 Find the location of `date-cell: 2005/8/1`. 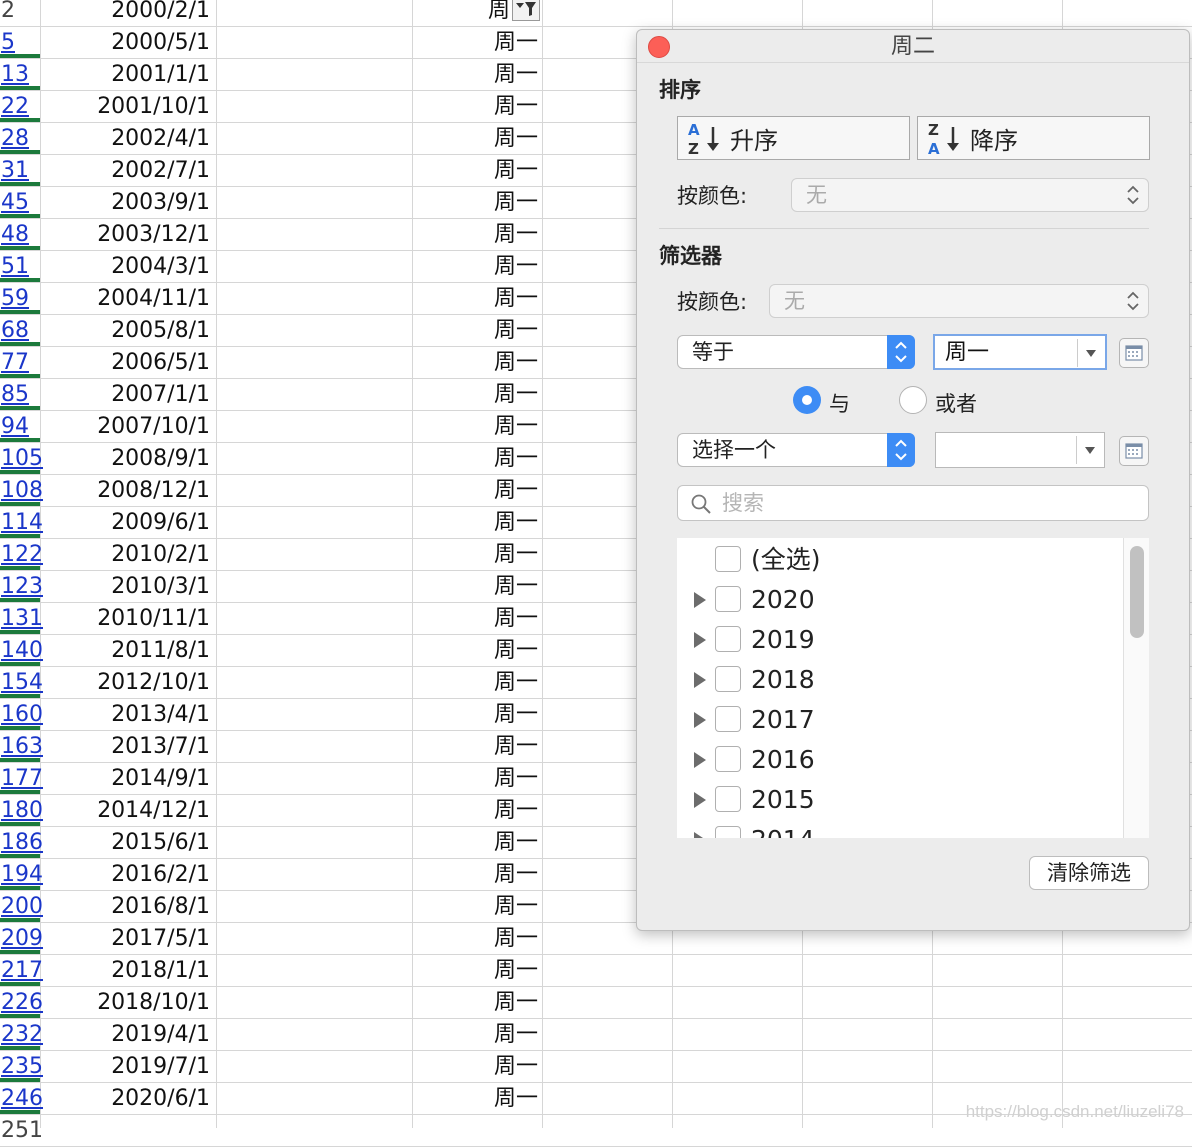

date-cell: 2005/8/1 is located at coordinates (128, 330).